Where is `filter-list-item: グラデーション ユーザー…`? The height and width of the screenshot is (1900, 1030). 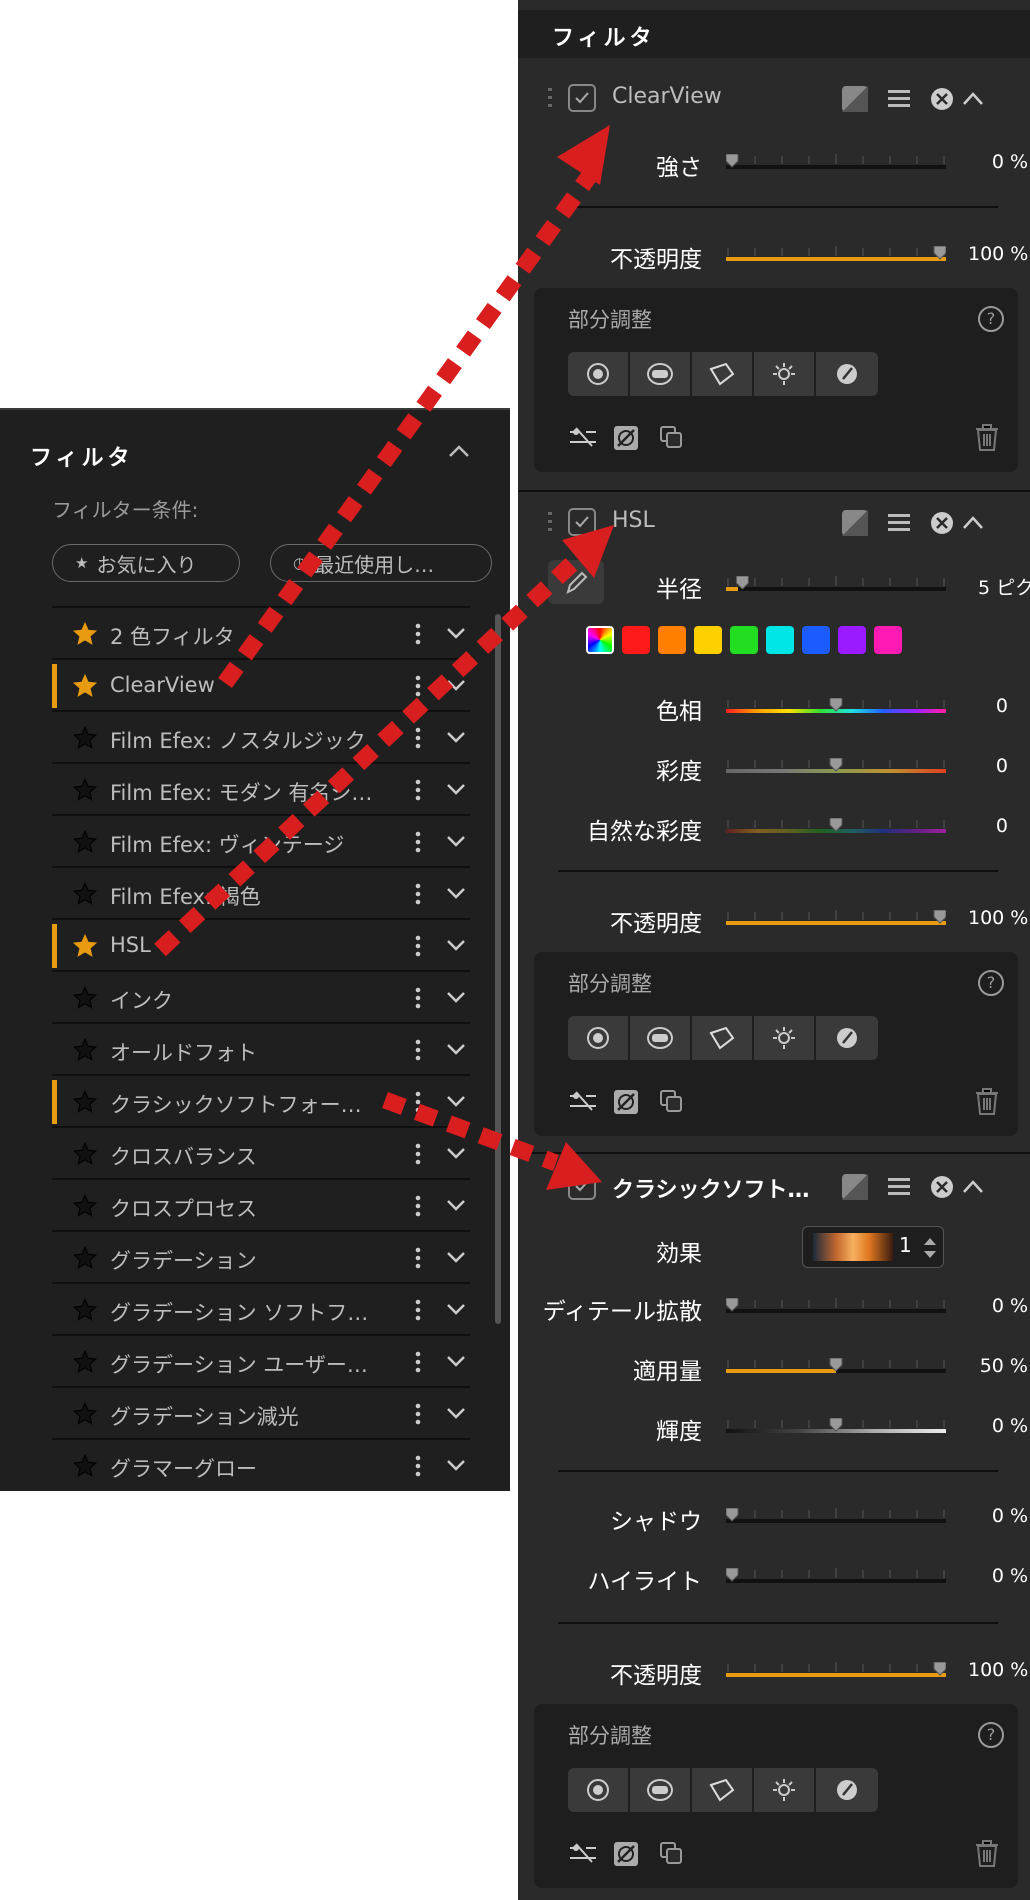 filter-list-item: グラデーション ユーザー… is located at coordinates (261, 1360).